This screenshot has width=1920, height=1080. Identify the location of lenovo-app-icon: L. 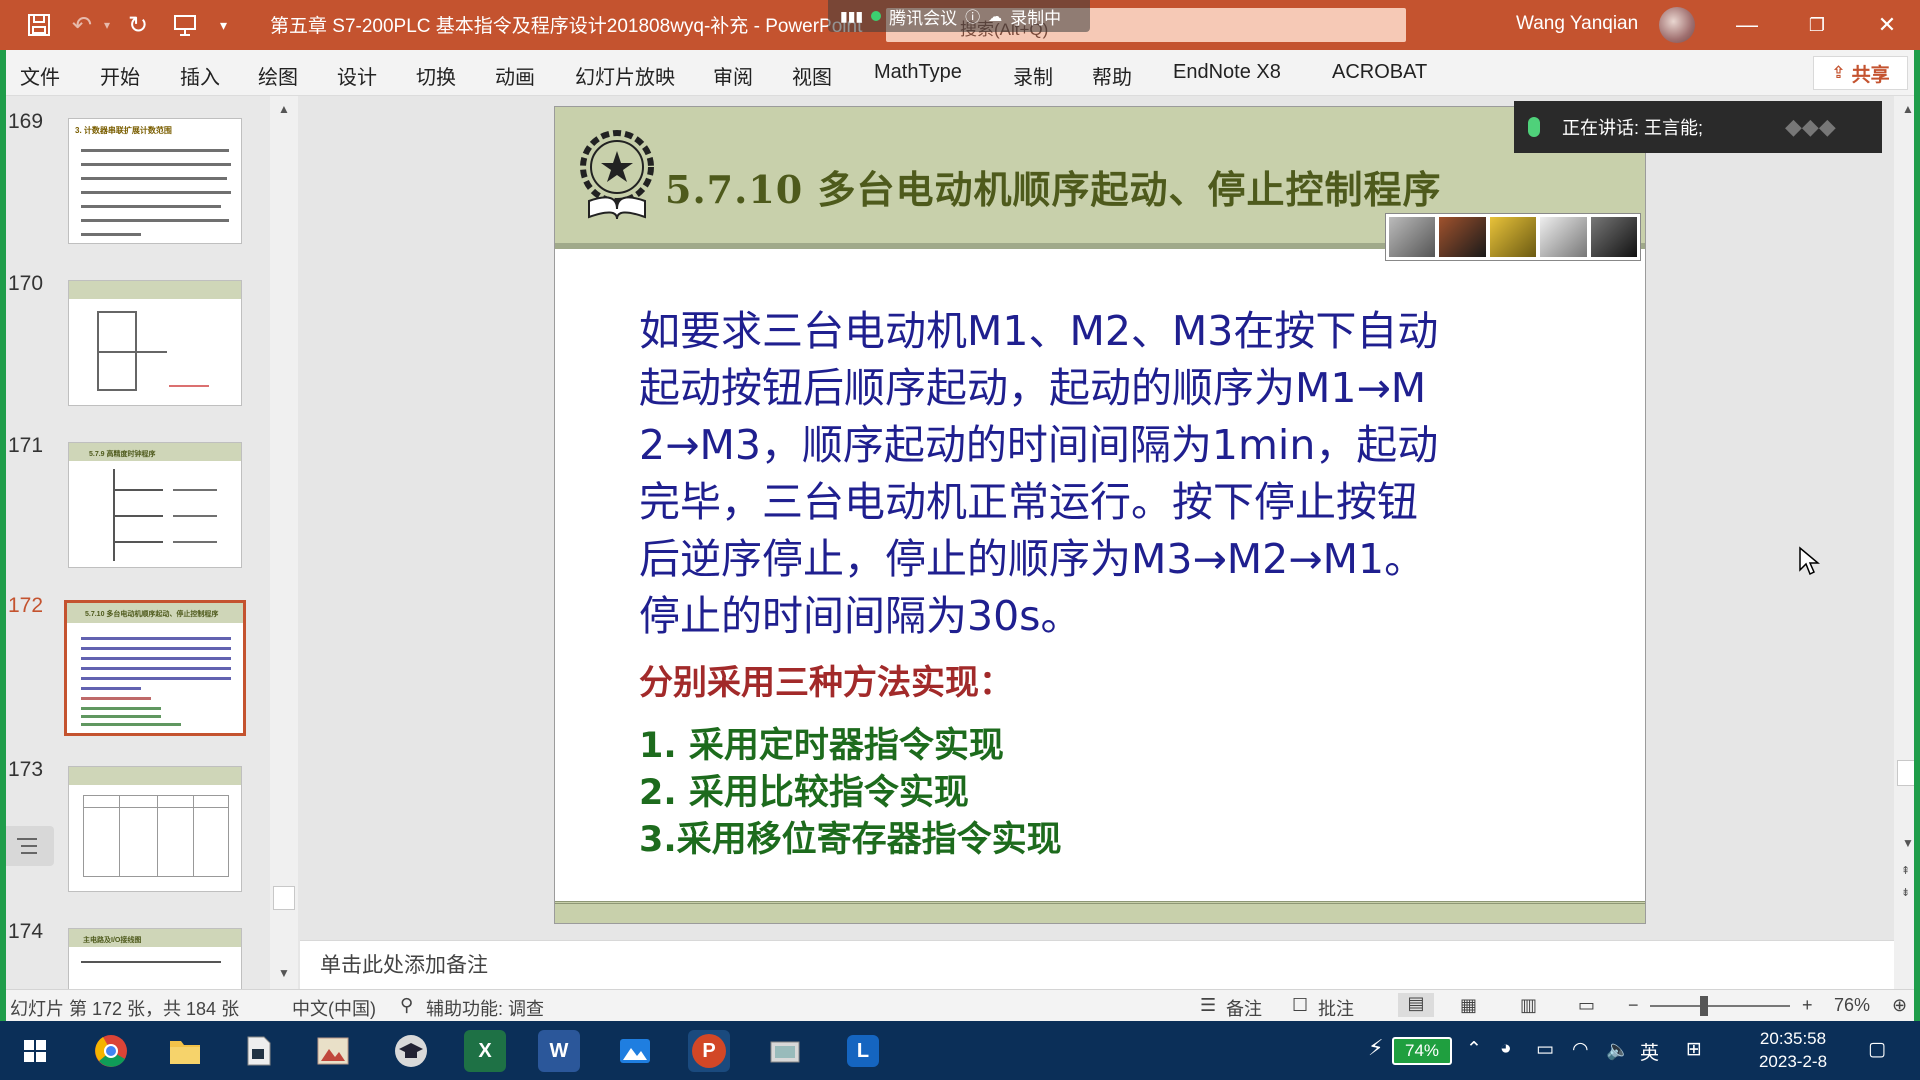
(863, 1051).